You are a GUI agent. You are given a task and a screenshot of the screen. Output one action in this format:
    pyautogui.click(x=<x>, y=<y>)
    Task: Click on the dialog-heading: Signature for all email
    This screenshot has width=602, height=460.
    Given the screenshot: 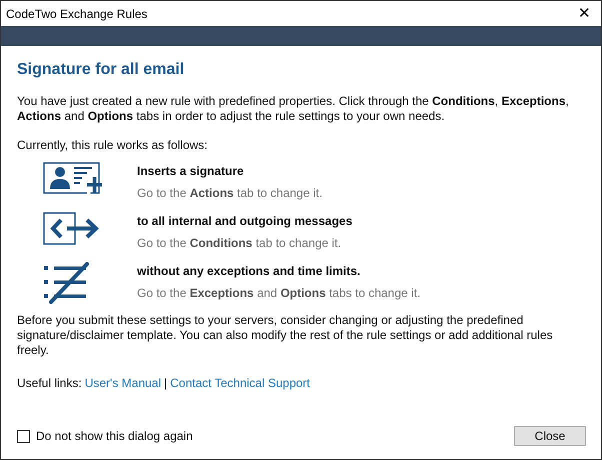 What is the action you would take?
    pyautogui.click(x=101, y=70)
    